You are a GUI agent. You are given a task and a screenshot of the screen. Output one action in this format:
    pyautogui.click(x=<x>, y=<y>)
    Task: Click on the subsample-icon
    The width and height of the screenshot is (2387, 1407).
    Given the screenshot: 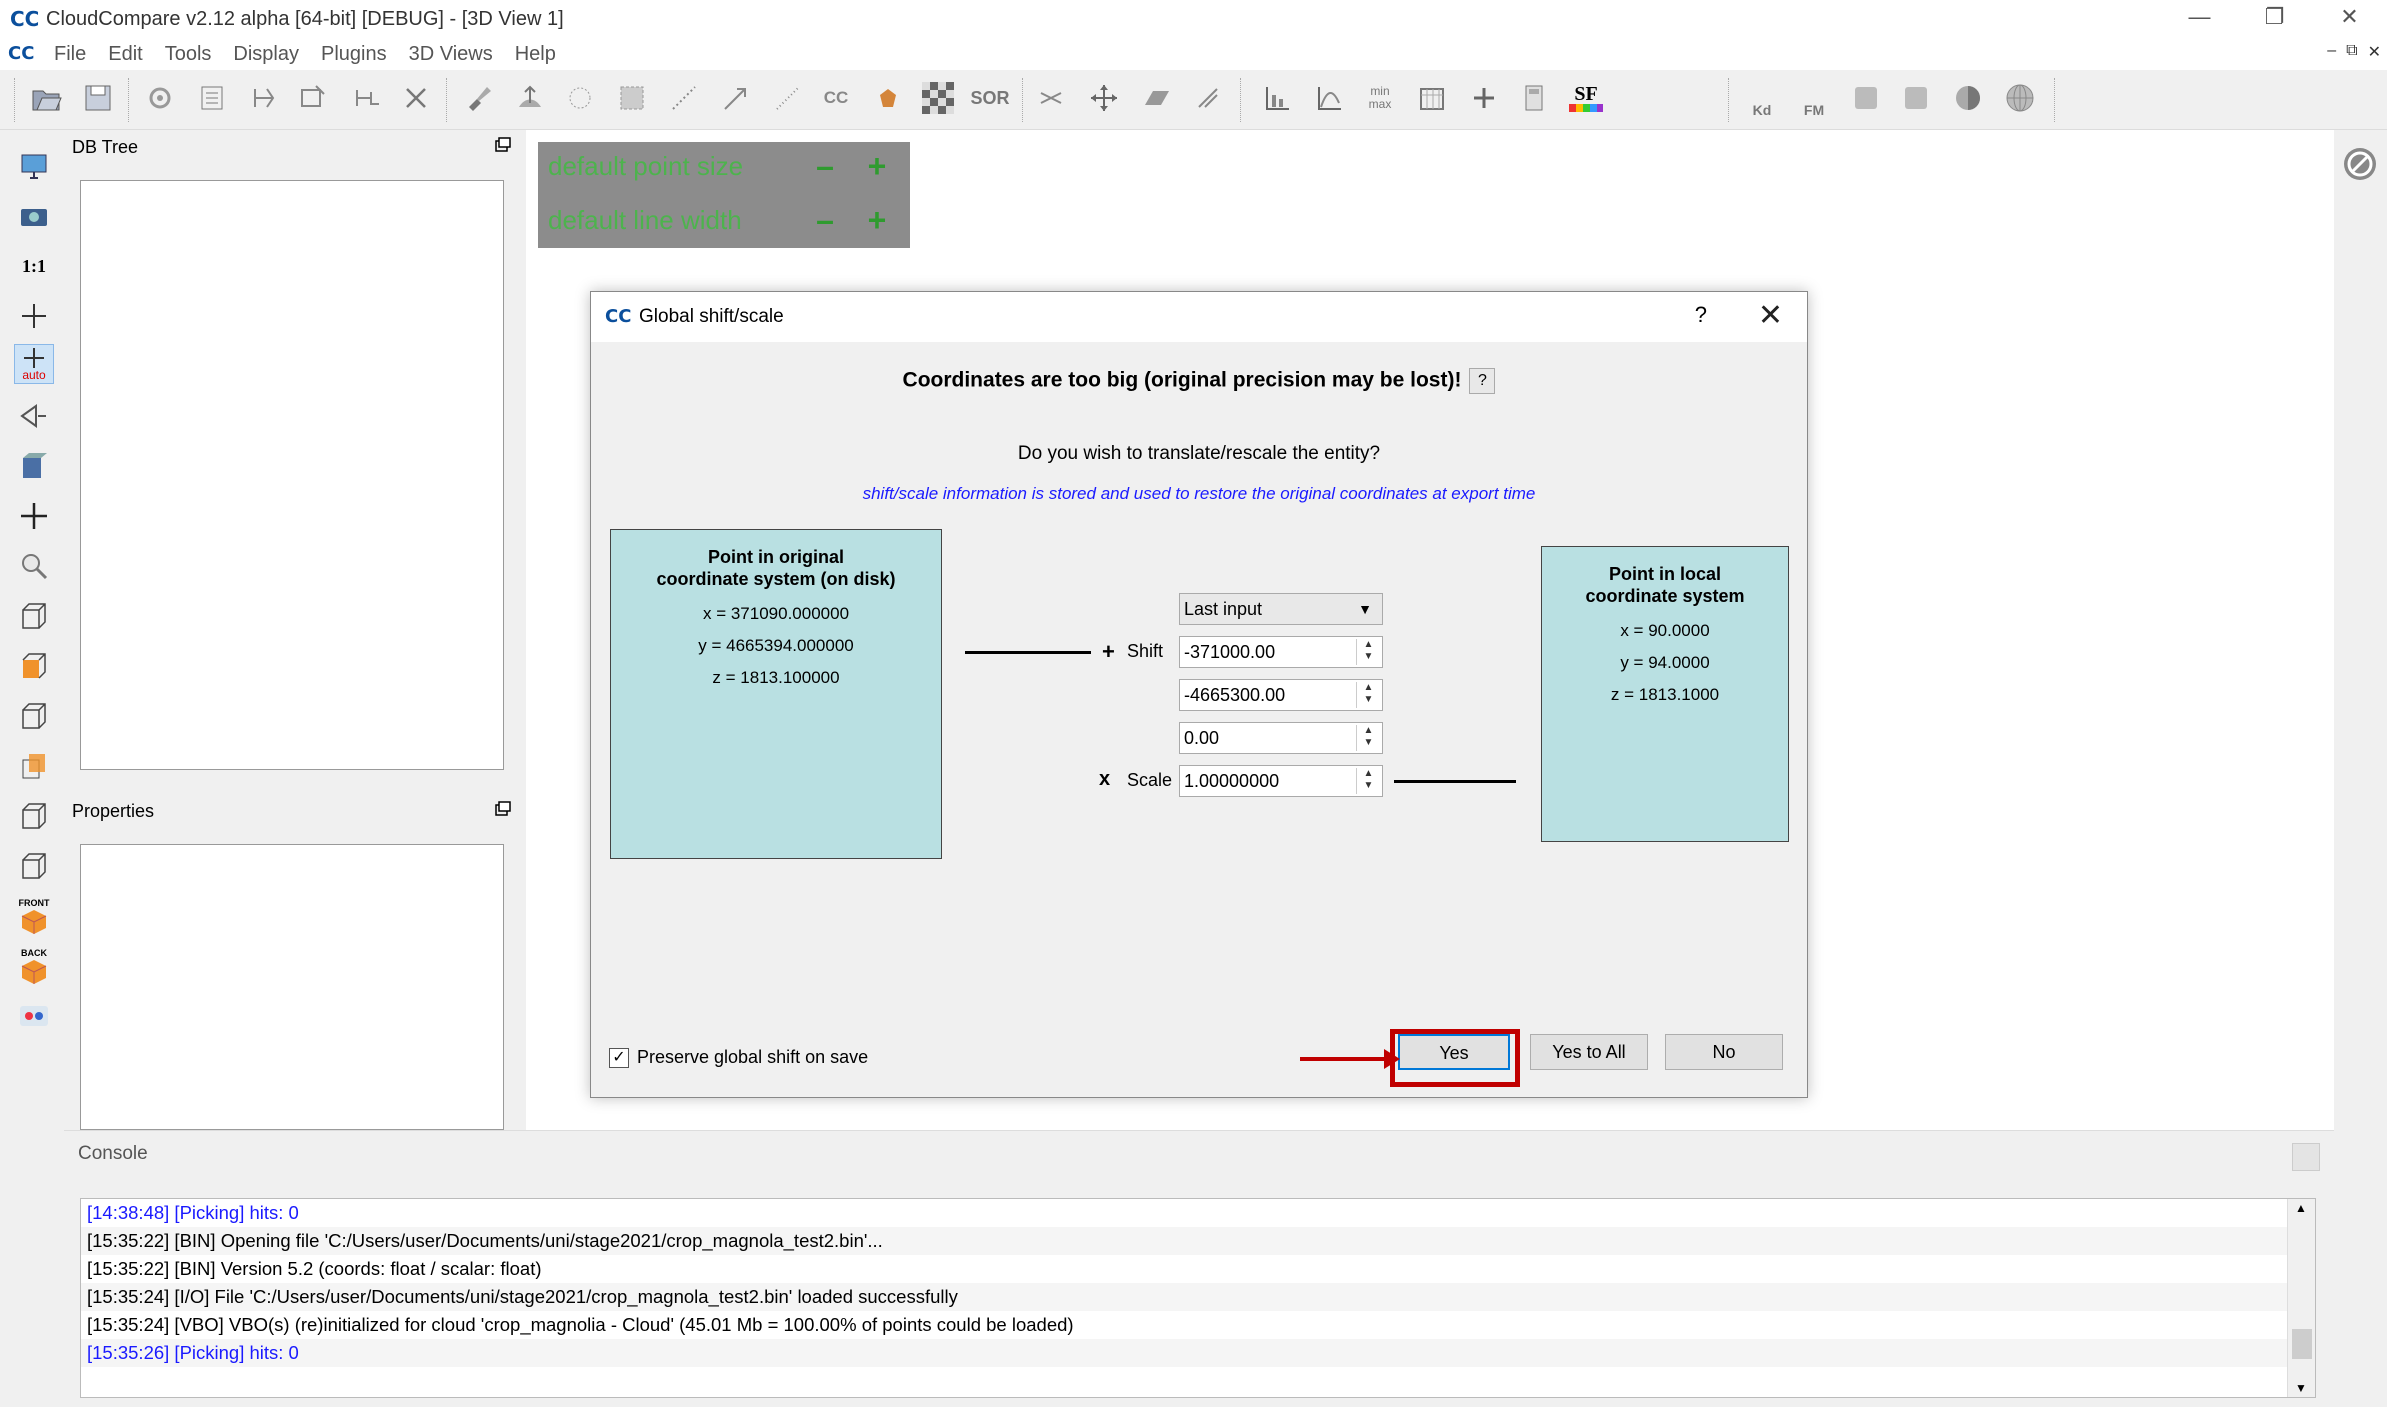 What is the action you would take?
    pyautogui.click(x=314, y=98)
    